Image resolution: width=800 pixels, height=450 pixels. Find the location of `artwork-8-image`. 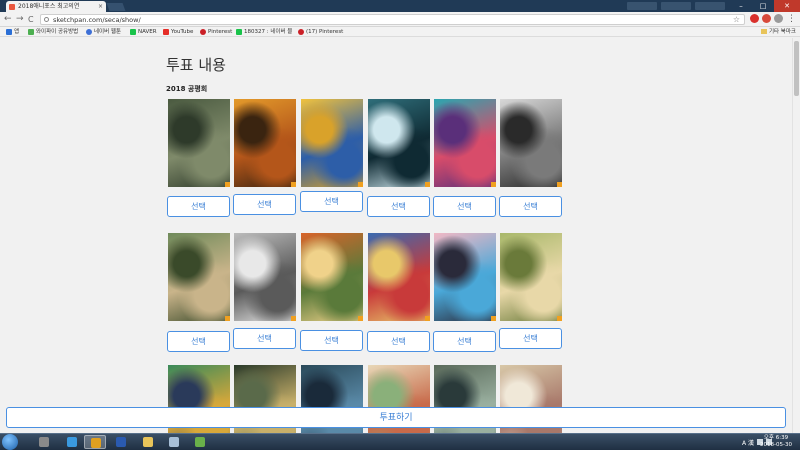

artwork-8-image is located at coordinates (265, 277).